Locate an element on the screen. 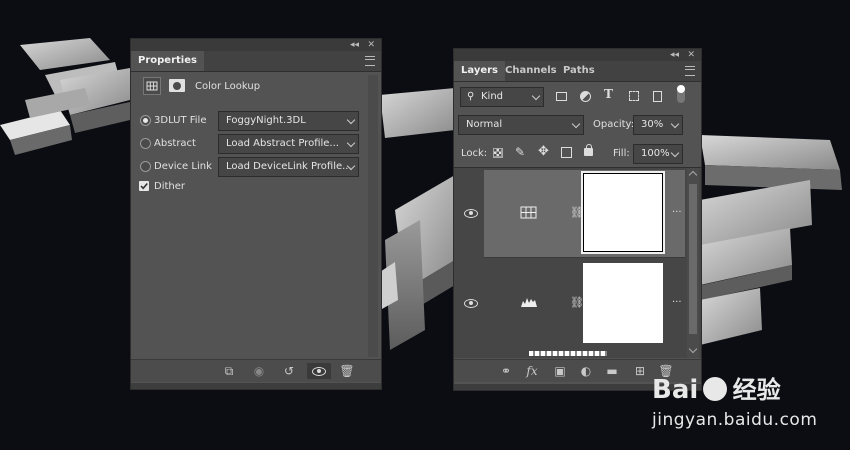 This screenshot has height=450, width=850. trash-icon: 🗑 is located at coordinates (347, 371).